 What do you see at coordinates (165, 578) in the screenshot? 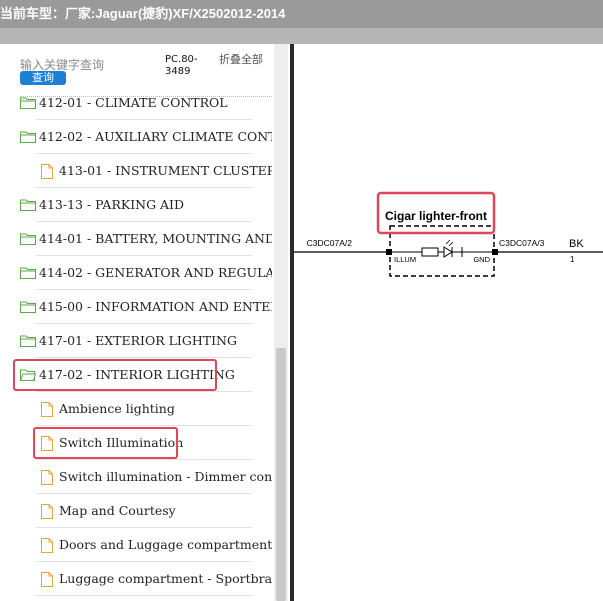
I see `tree-item-label: Luggage compartment - Sportbrake` at bounding box center [165, 578].